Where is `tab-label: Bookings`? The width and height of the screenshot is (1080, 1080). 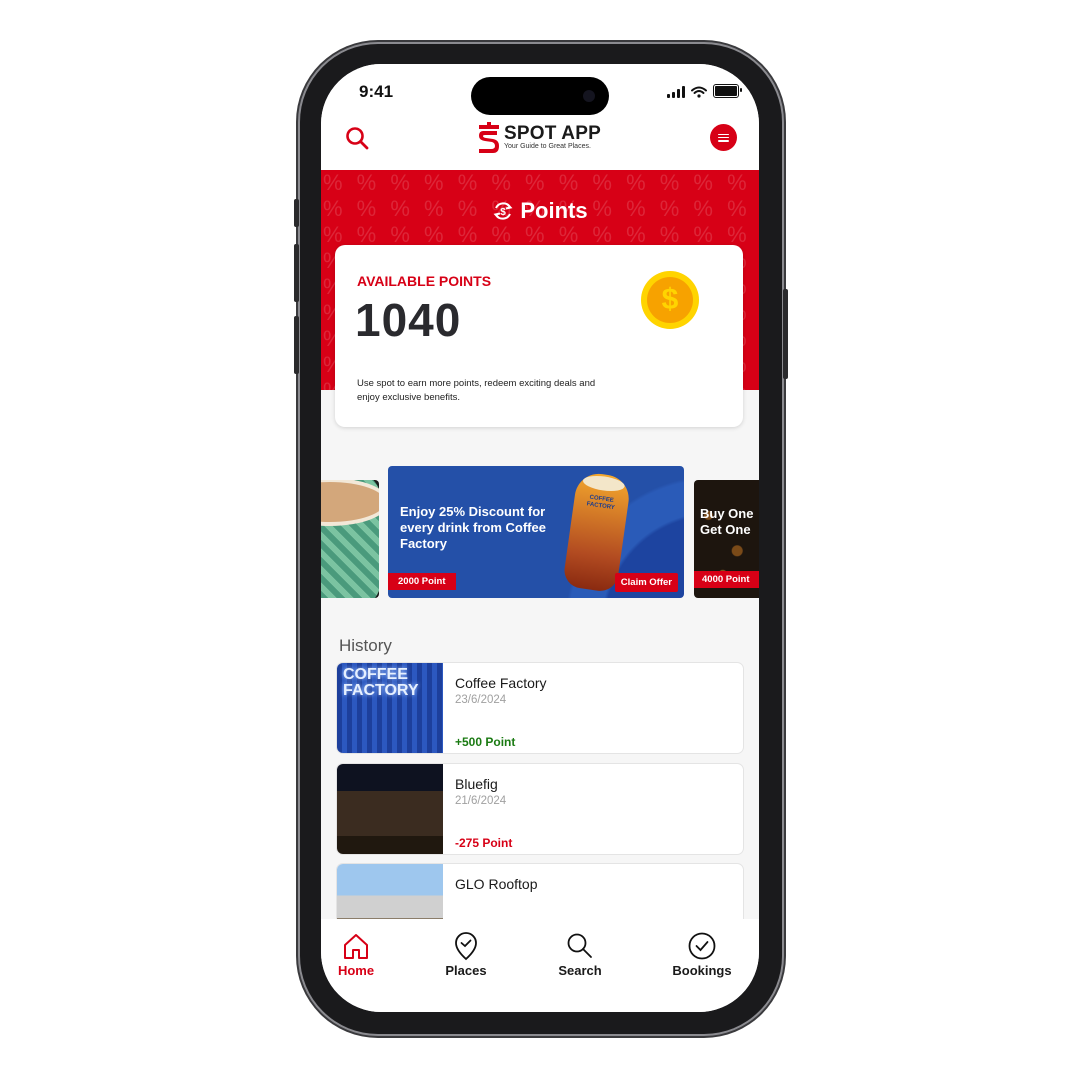 tab-label: Bookings is located at coordinates (702, 970).